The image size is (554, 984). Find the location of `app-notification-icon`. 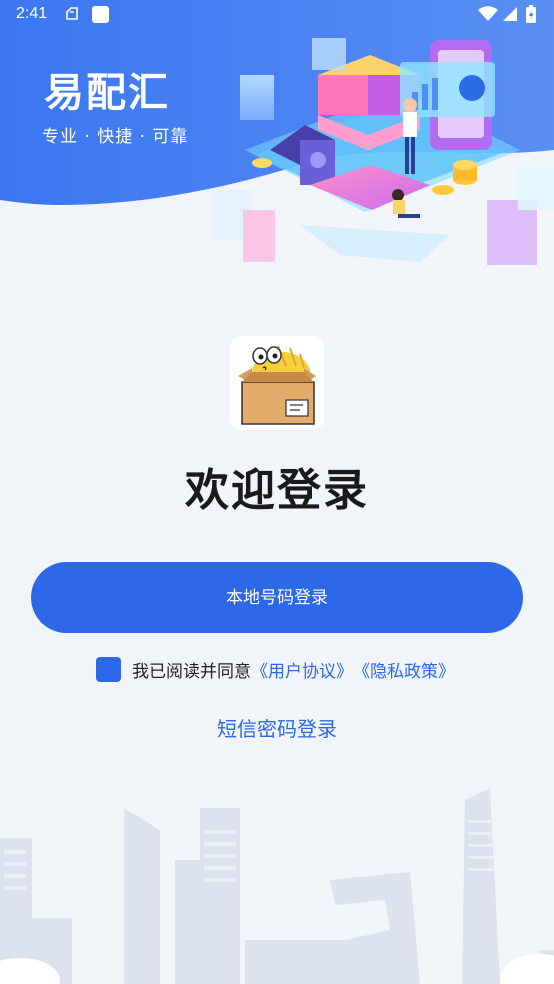

app-notification-icon is located at coordinates (100, 14).